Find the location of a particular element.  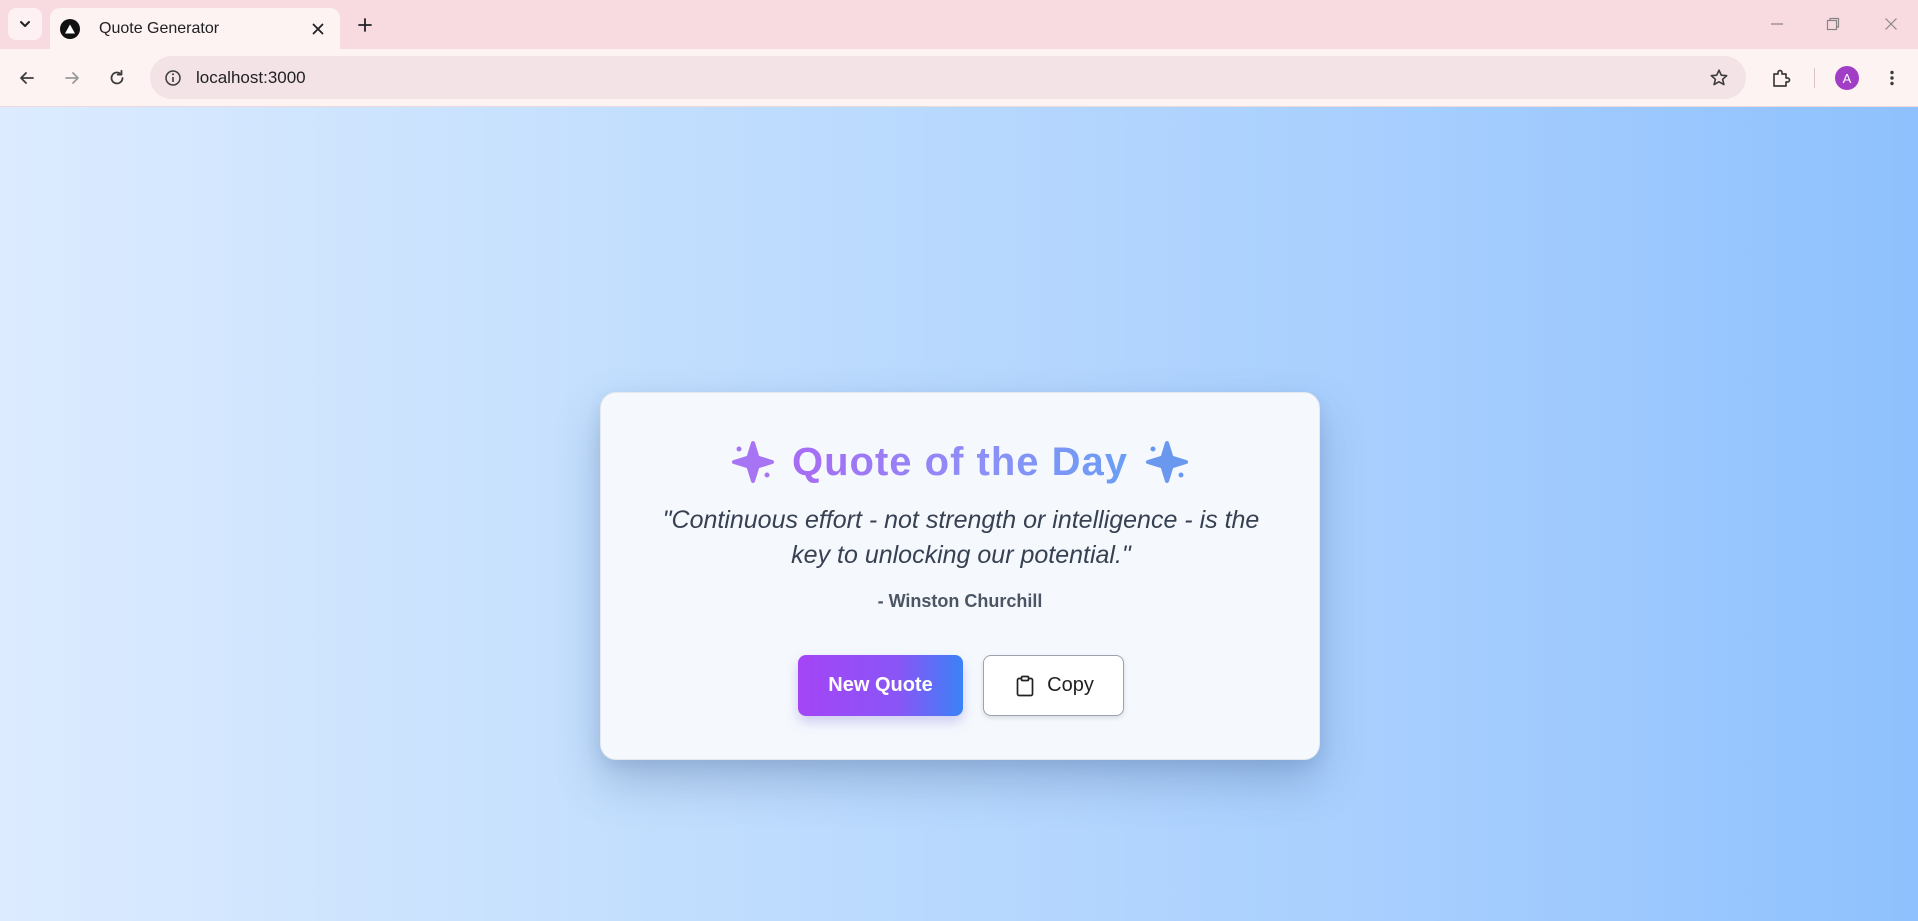

copy-label: Copy is located at coordinates (1070, 685).